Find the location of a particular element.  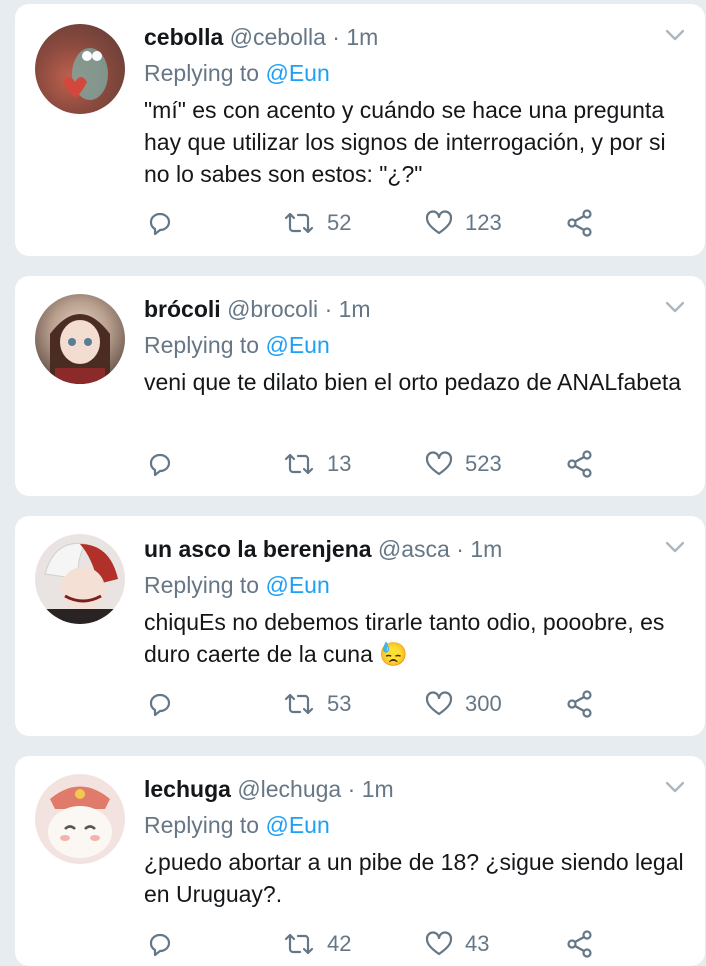

retweet-button: 52 is located at coordinates (317, 223).